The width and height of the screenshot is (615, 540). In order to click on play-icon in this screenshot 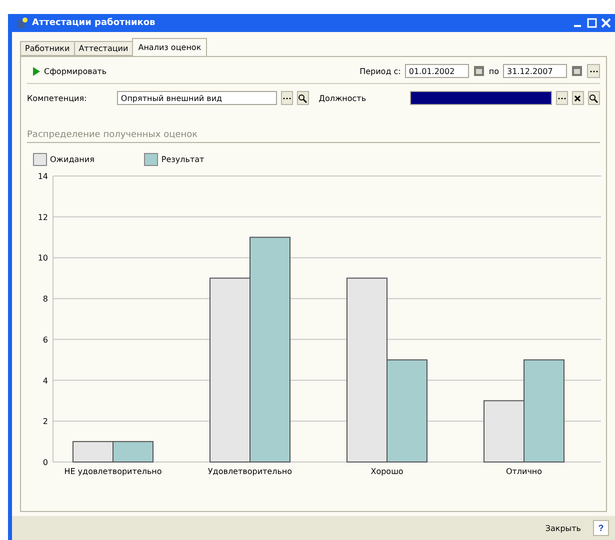, I will do `click(36, 71)`.